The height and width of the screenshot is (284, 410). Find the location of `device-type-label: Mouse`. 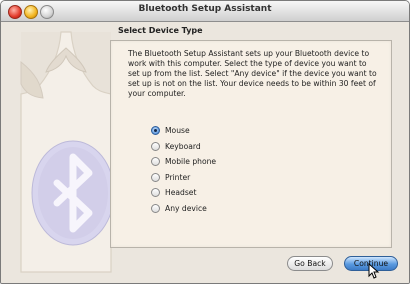

device-type-label: Mouse is located at coordinates (177, 131).